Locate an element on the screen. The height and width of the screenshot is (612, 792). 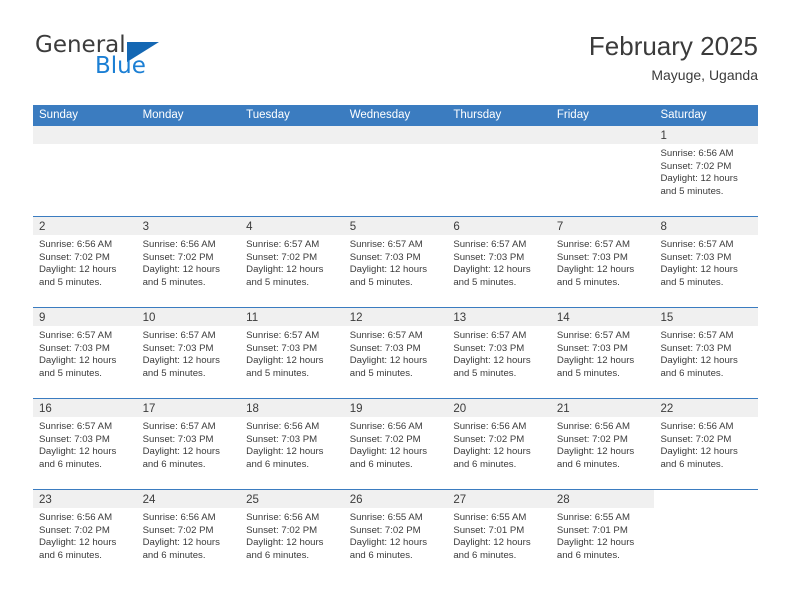
weekday-thursday: Thursday is located at coordinates (477, 115).